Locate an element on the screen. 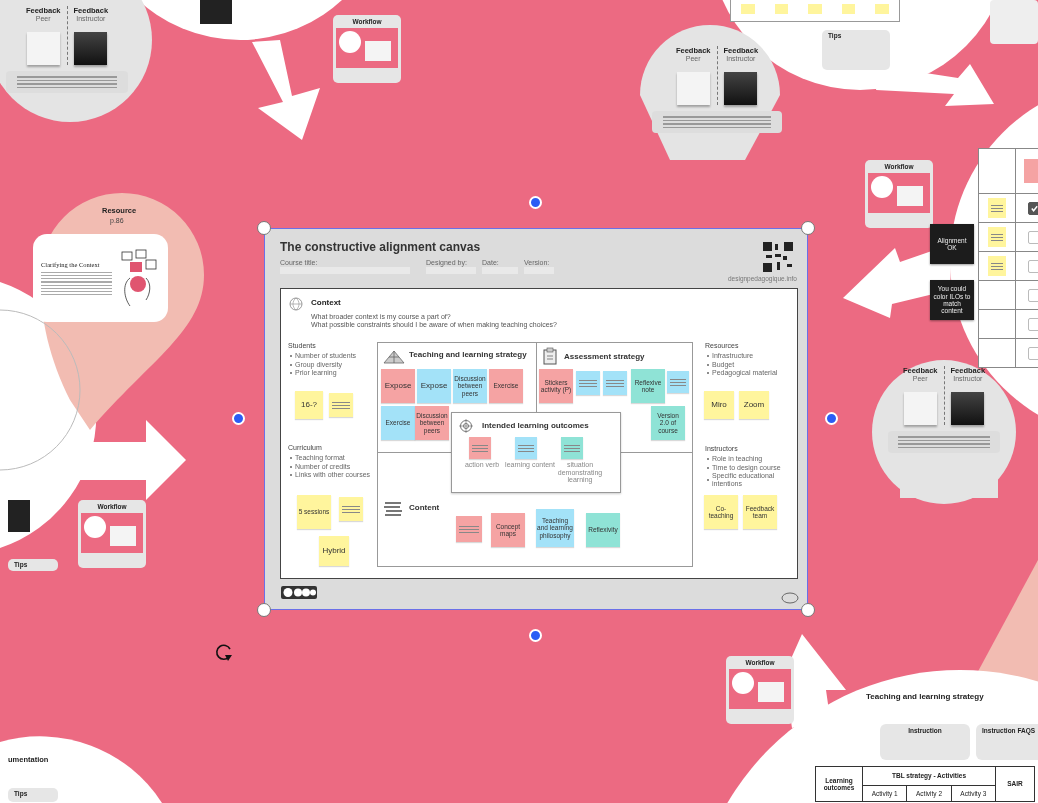 This screenshot has width=1038, height=803. sticky-note: Zoom is located at coordinates (754, 405).